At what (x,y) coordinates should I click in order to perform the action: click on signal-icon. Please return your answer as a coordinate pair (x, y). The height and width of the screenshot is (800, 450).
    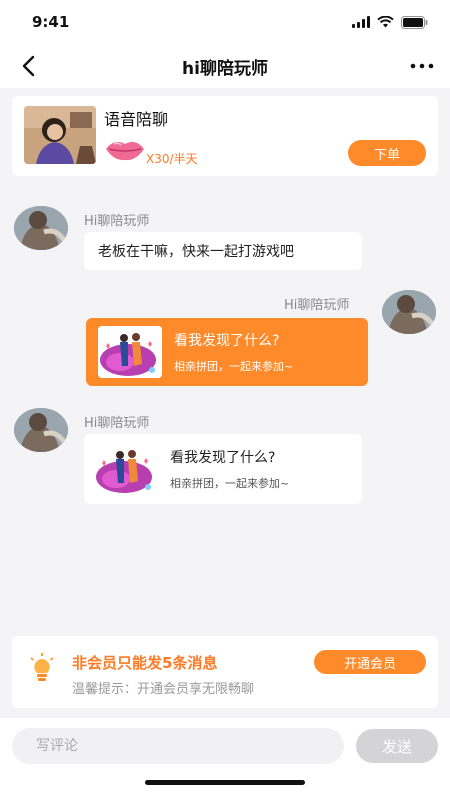
    Looking at the image, I should click on (361, 22).